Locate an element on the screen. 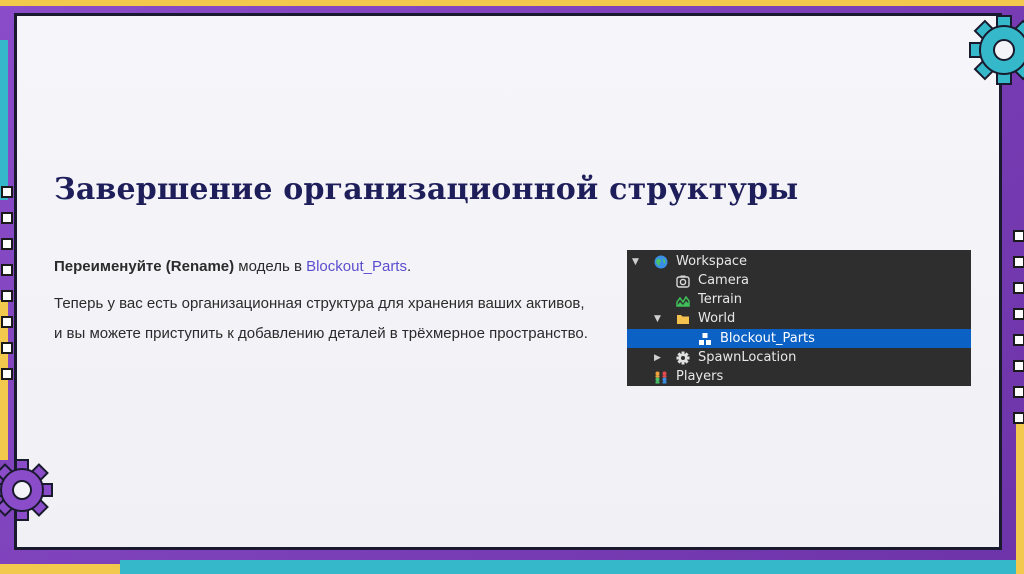 The height and width of the screenshot is (574, 1024). explorer-item-blockout-parts: Blockout_Parts is located at coordinates (799, 338).